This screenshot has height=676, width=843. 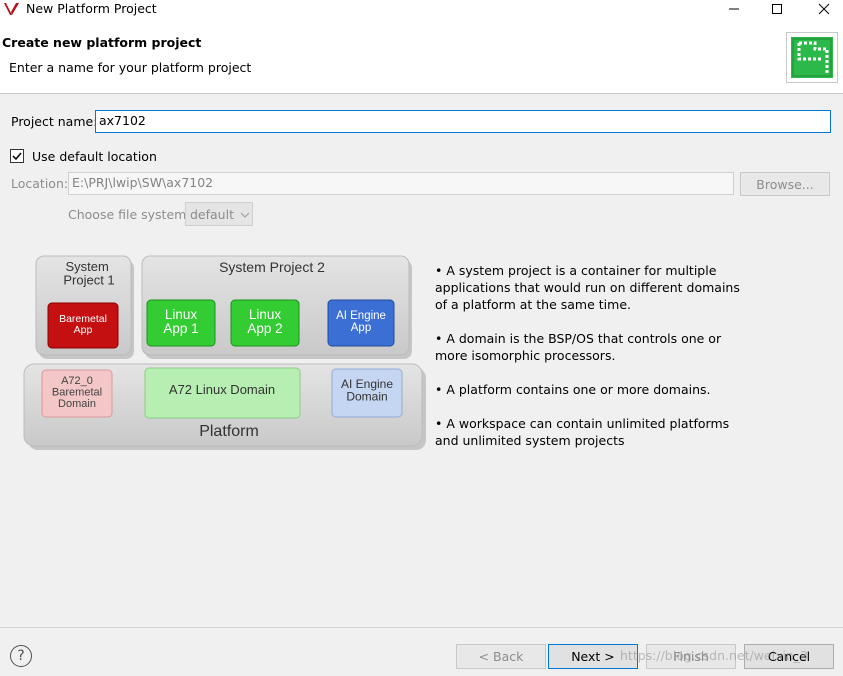 What do you see at coordinates (367, 390) in the screenshot?
I see `ai-engine-domain-text: AI Engine Domain` at bounding box center [367, 390].